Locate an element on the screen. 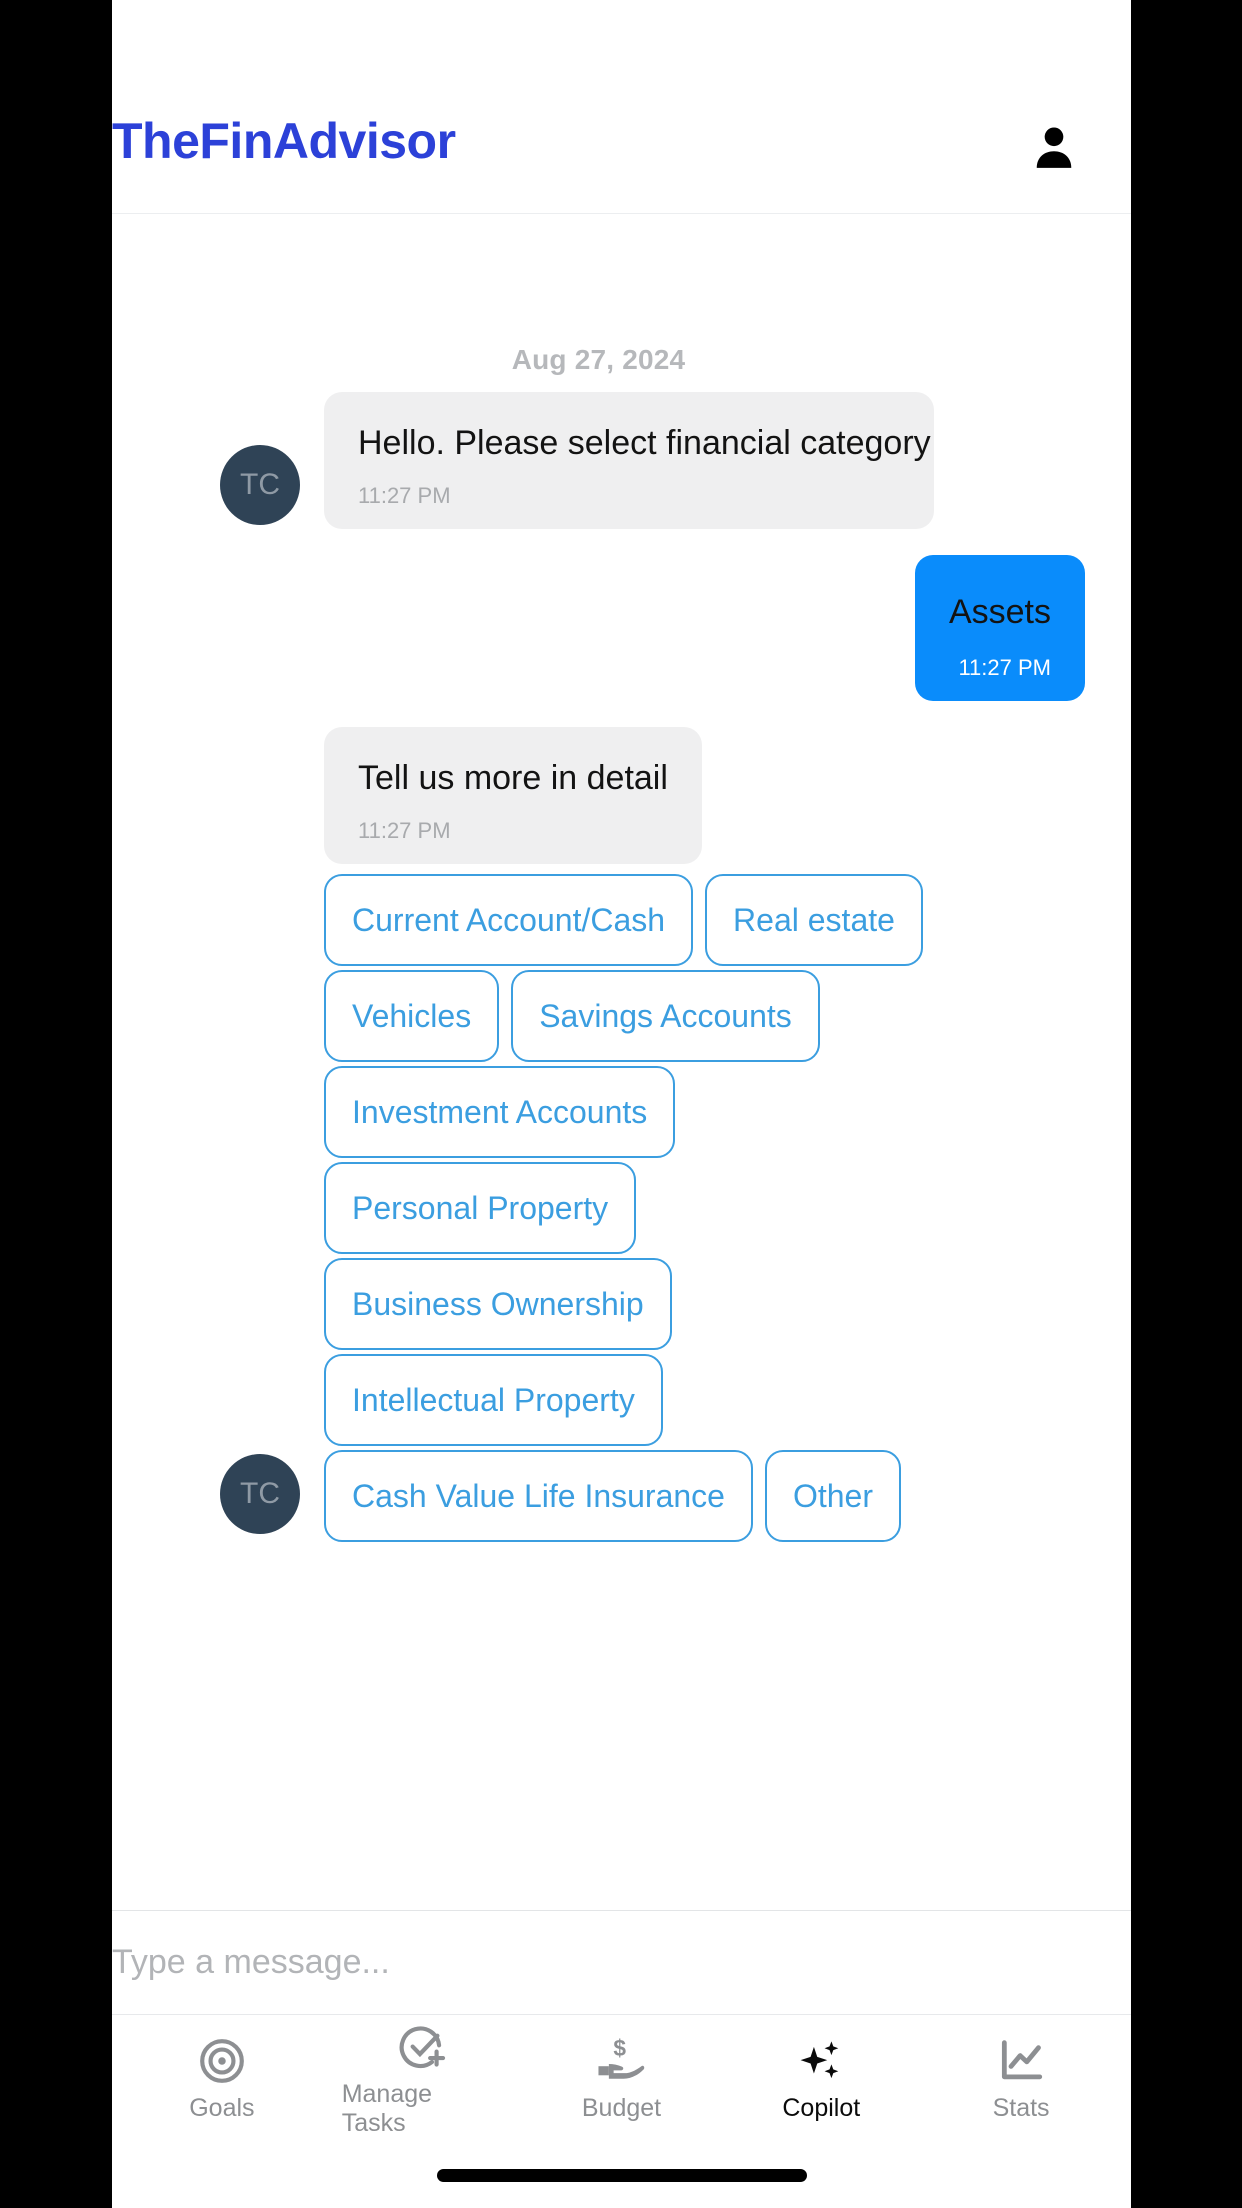 The height and width of the screenshot is (2208, 1242). nav-item-copilot: Copilot is located at coordinates (821, 2078).